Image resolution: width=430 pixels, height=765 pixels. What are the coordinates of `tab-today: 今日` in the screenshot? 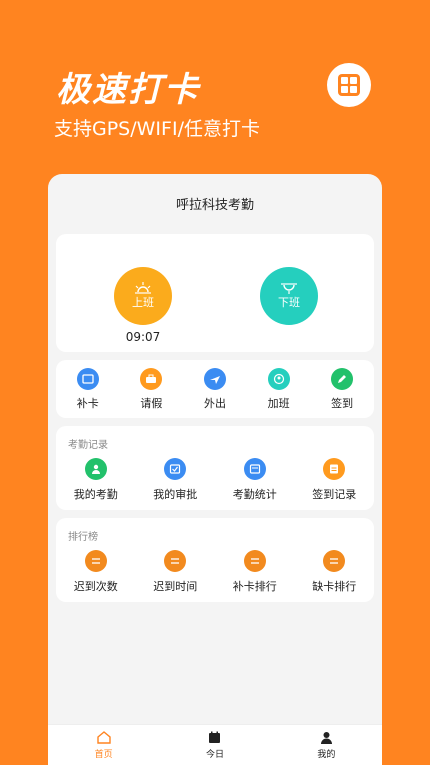 It's located at (214, 745).